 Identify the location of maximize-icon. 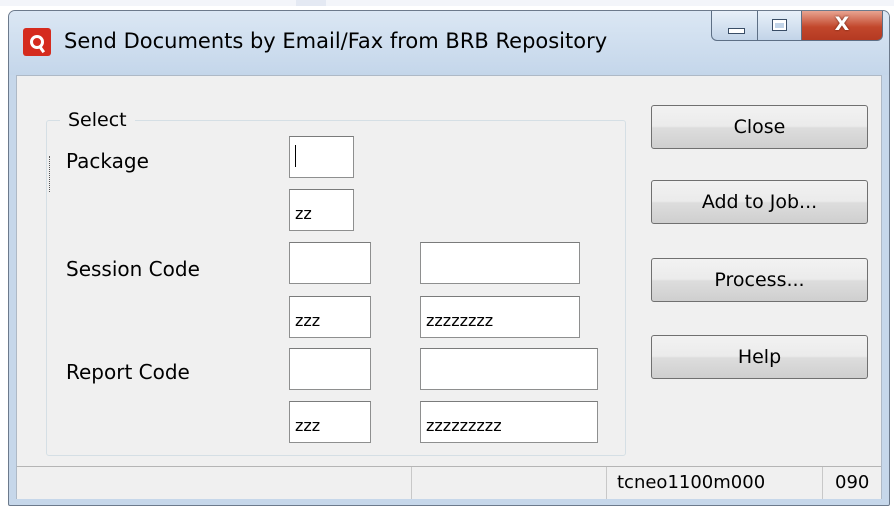
(779, 25).